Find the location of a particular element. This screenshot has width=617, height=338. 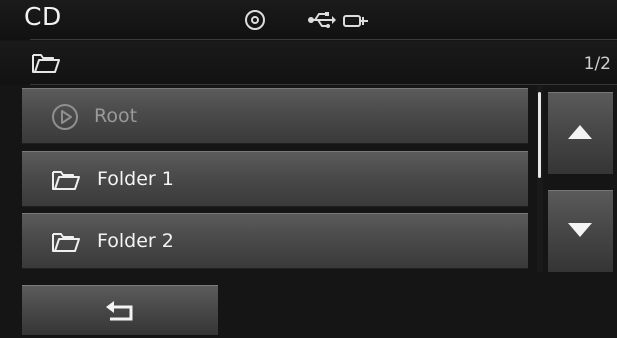

scrollbar-thumb is located at coordinates (539, 135).